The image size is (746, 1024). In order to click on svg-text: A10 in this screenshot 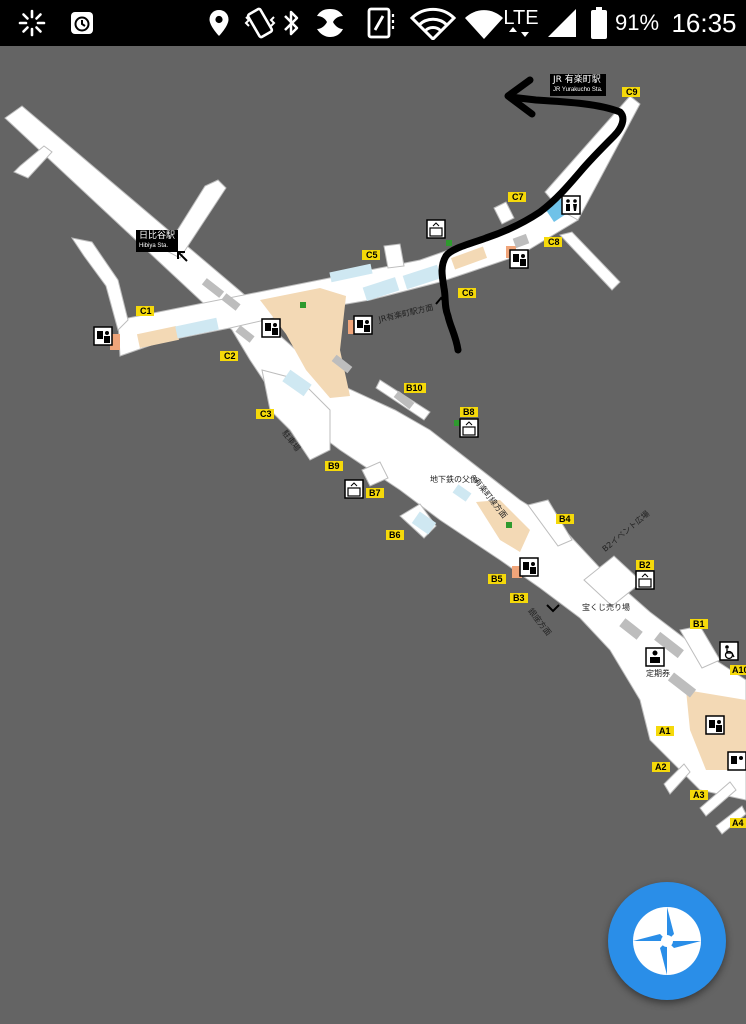, I will do `click(739, 670)`.